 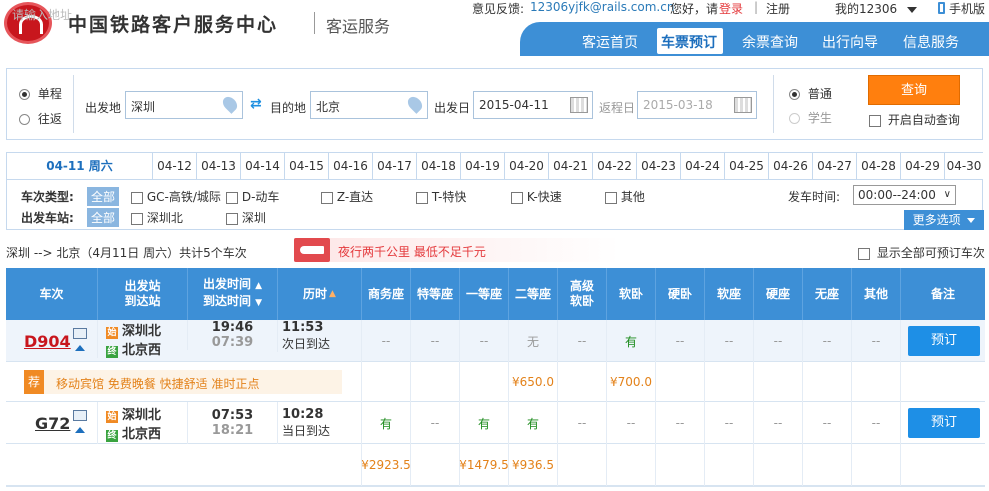 I want to click on train-number-link: G72, so click(x=52, y=423).